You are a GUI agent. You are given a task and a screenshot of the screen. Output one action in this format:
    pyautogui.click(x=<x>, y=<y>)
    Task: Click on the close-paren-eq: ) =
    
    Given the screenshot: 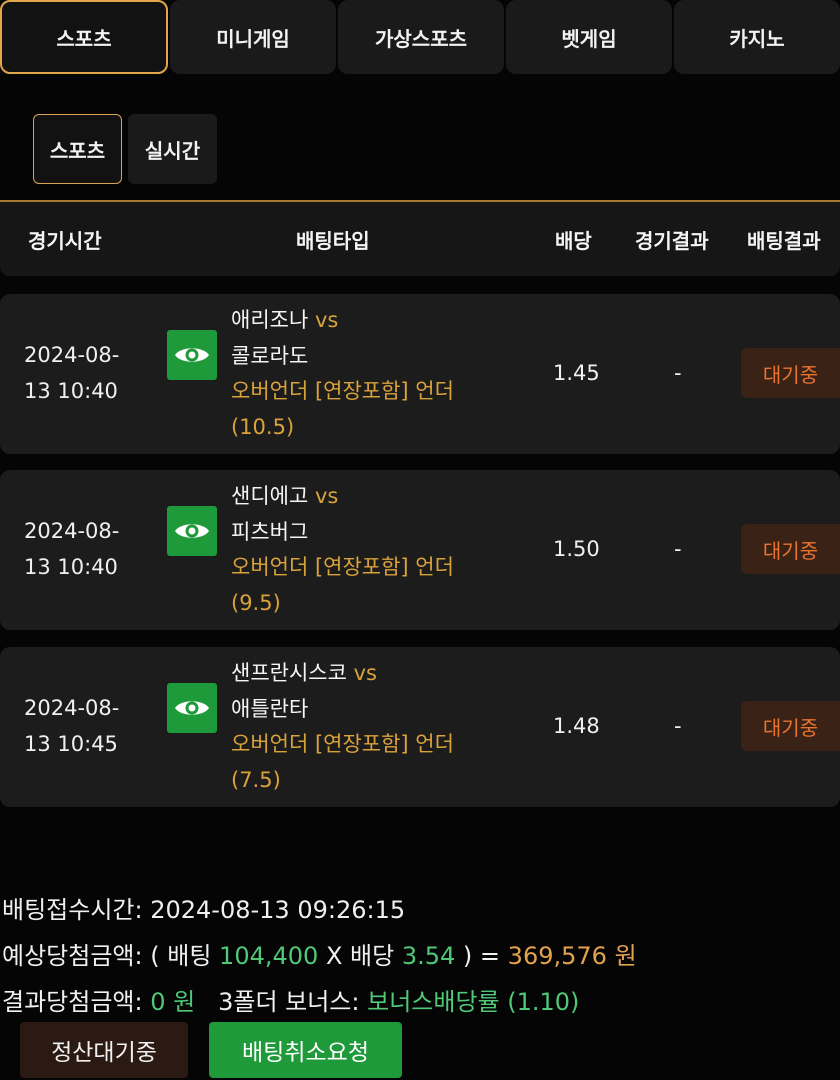 What is the action you would take?
    pyautogui.click(x=481, y=956)
    